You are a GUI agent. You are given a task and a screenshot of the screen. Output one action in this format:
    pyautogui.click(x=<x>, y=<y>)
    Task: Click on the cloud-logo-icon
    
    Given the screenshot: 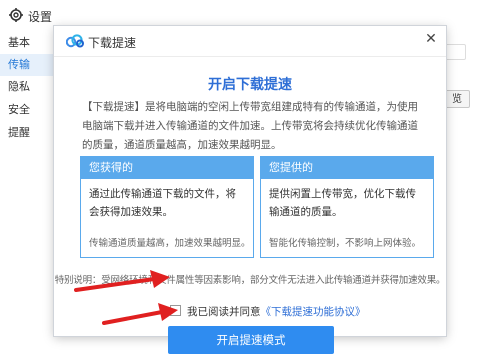 What is the action you would take?
    pyautogui.click(x=75, y=41)
    